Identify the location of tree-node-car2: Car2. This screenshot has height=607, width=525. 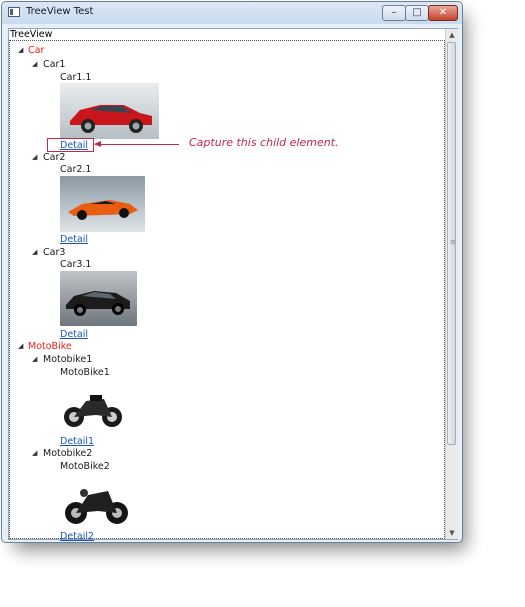
(54, 157).